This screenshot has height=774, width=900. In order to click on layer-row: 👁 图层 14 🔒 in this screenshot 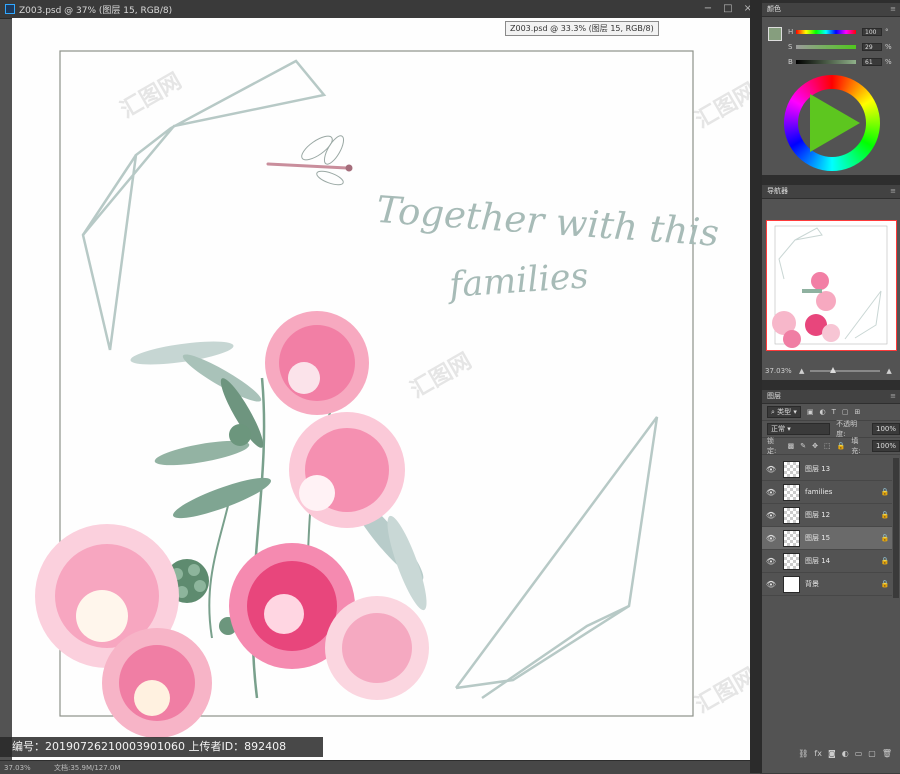, I will do `click(827, 561)`.